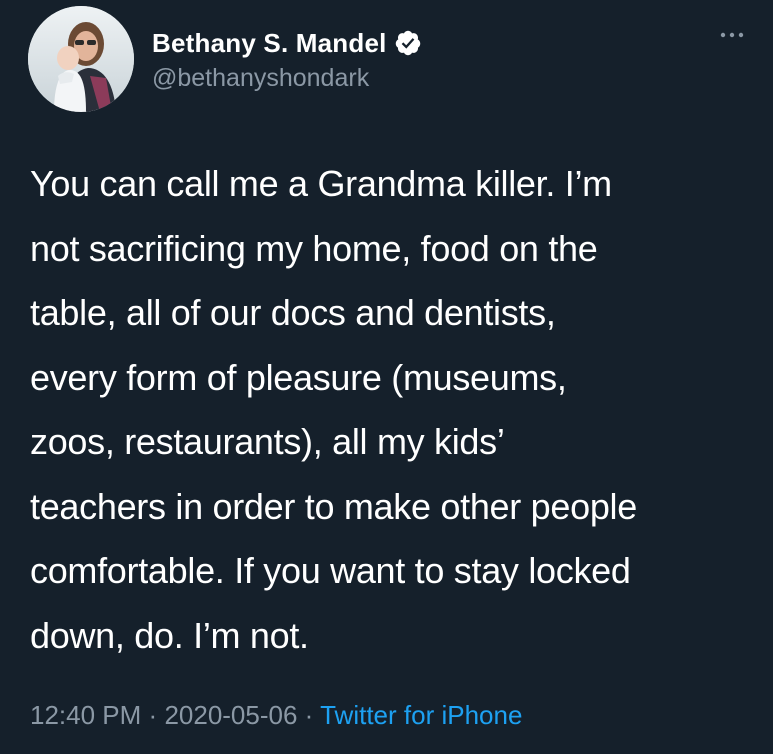 This screenshot has width=773, height=754. Describe the element at coordinates (330, 570) in the screenshot. I see `tweet-text-line: comfortable. If you want to stay locked` at that location.